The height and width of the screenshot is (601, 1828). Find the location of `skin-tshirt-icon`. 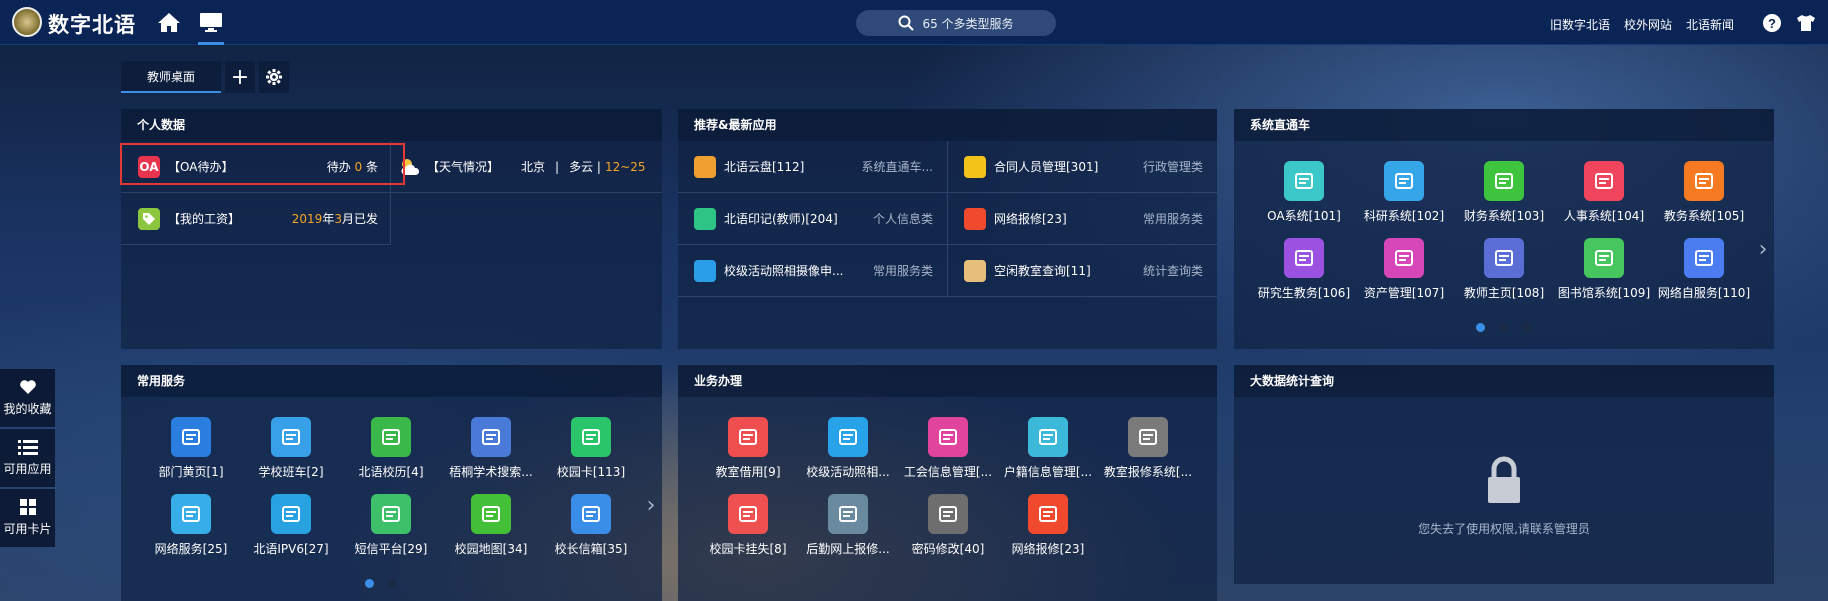

skin-tshirt-icon is located at coordinates (1806, 23).